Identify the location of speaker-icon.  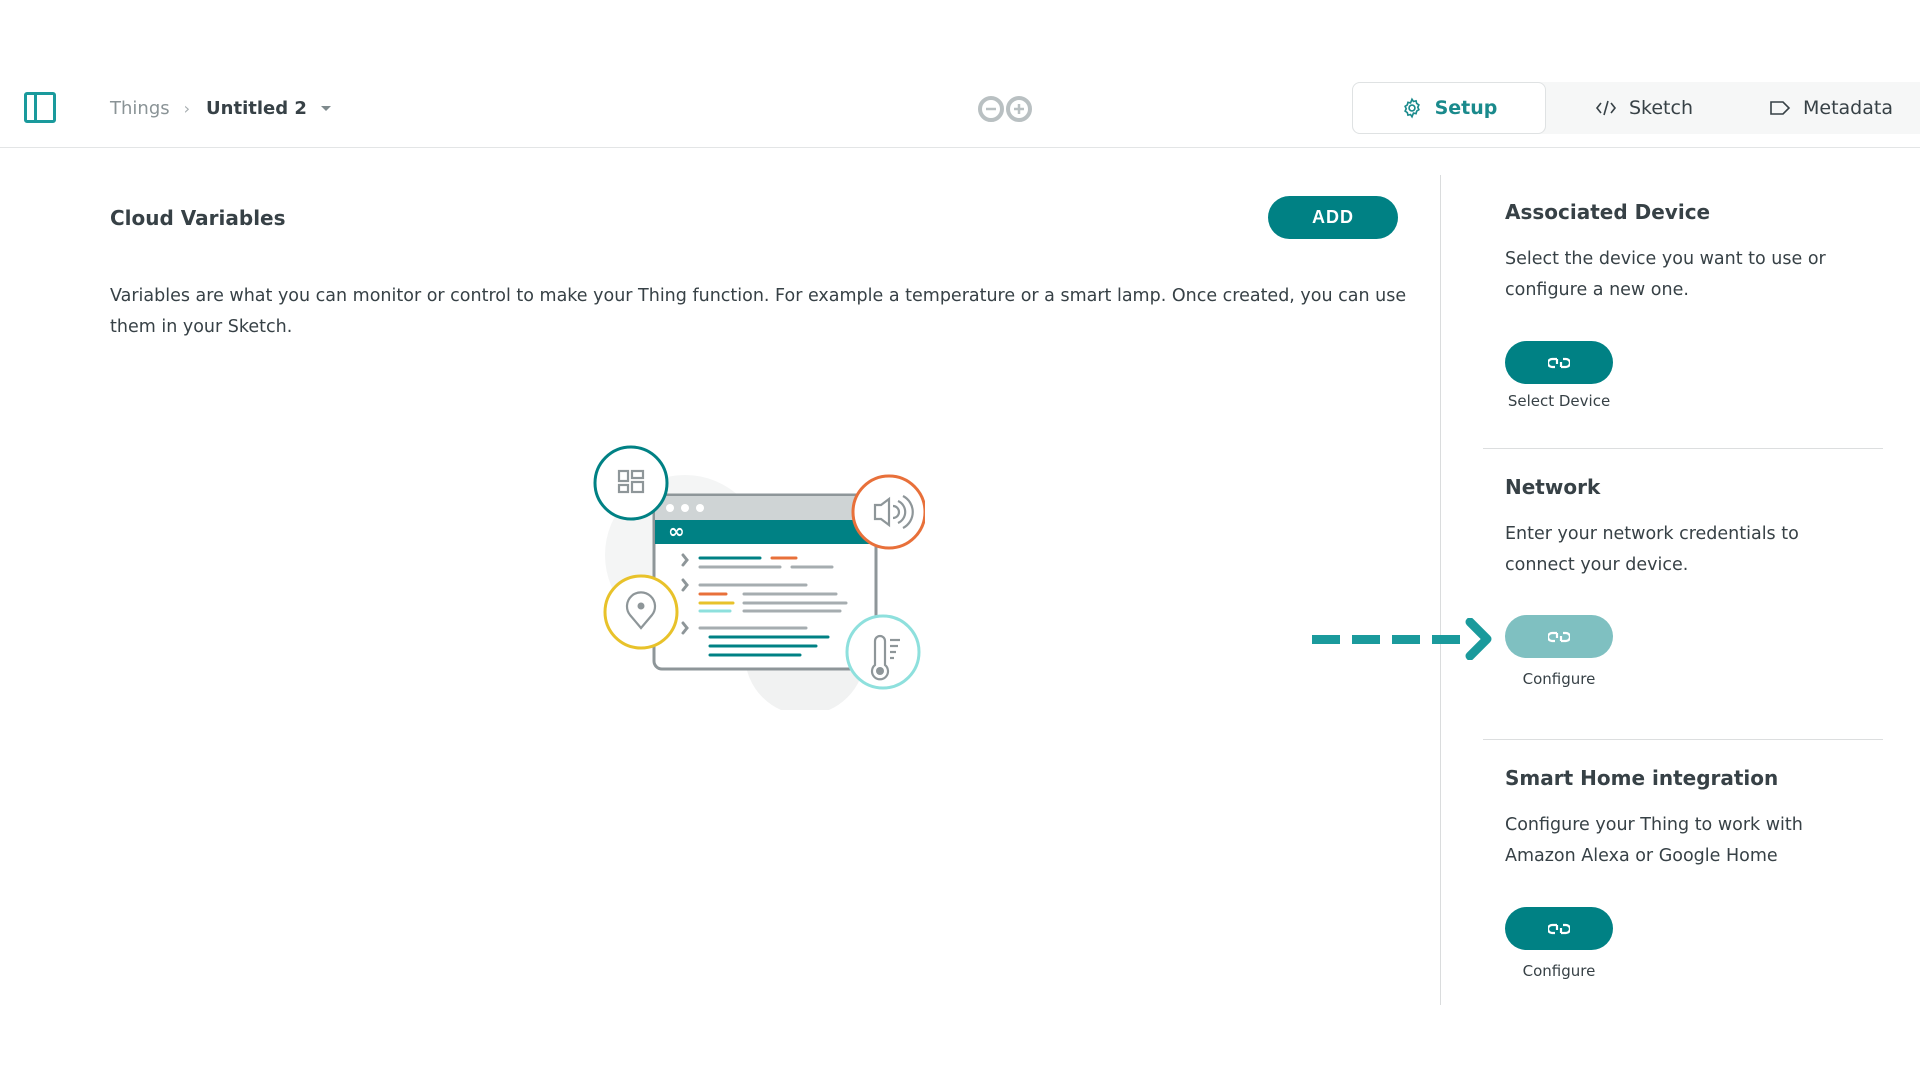
(888, 512).